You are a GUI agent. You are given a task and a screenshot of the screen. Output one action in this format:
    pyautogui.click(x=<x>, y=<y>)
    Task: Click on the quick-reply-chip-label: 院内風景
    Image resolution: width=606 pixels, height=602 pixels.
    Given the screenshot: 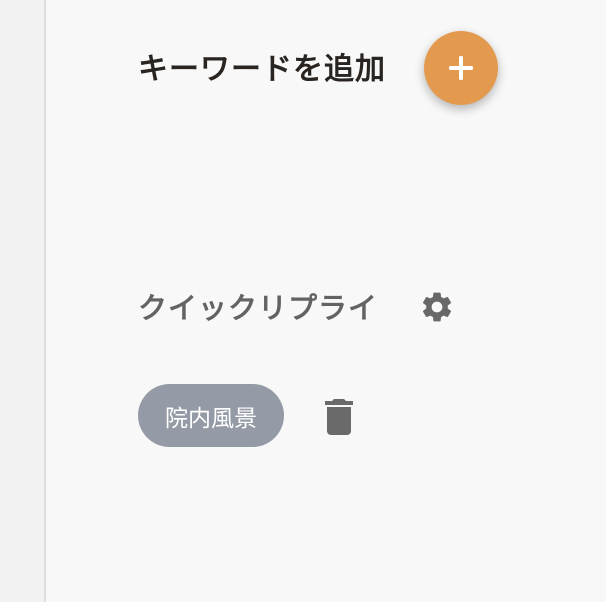 What is the action you would take?
    pyautogui.click(x=211, y=418)
    